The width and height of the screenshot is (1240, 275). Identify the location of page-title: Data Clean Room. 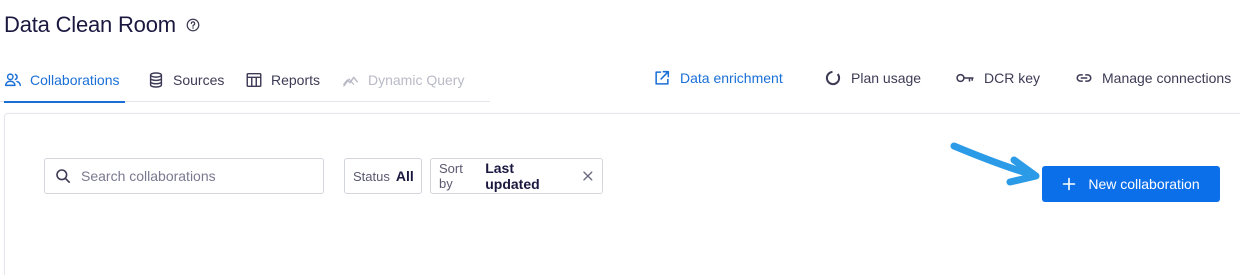
(90, 24).